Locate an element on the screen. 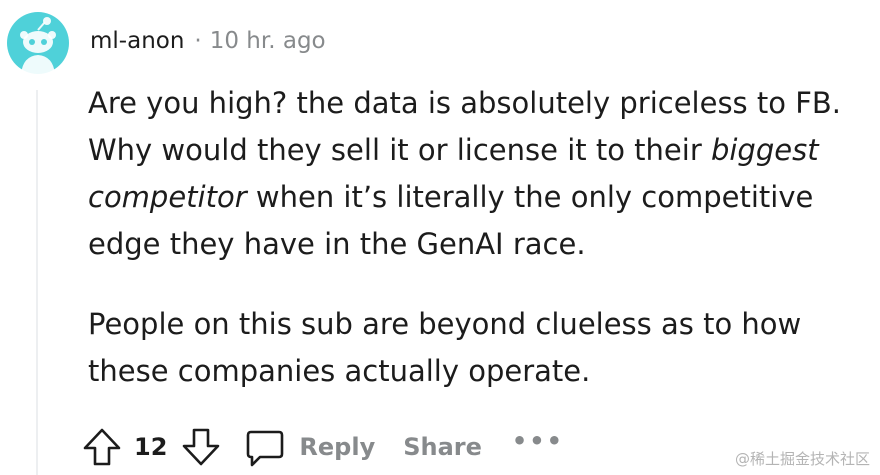 Image resolution: width=880 pixels, height=475 pixels. upvote-arrow-icon is located at coordinates (102, 447).